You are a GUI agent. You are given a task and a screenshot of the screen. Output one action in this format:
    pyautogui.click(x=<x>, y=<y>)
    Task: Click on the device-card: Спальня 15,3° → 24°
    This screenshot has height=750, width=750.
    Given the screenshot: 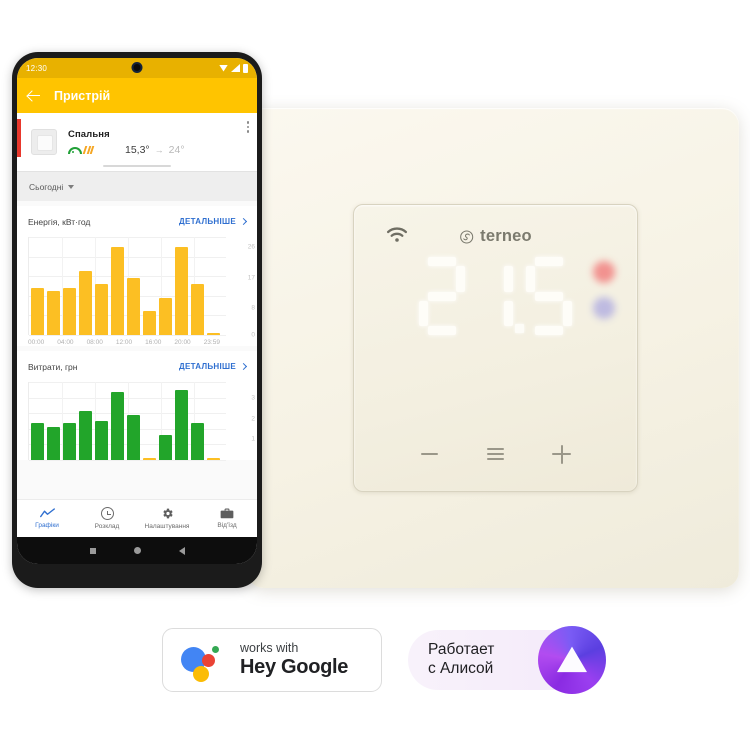 What is the action you would take?
    pyautogui.click(x=137, y=142)
    